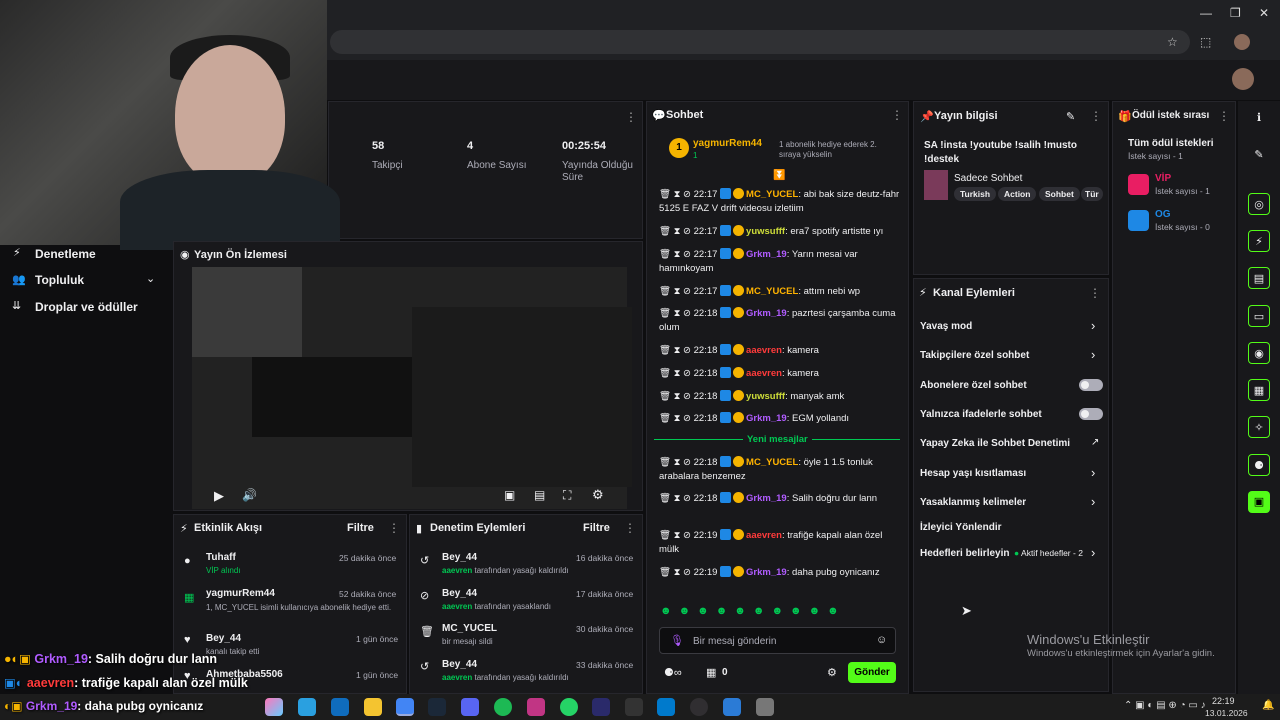  What do you see at coordinates (760, 42) in the screenshot?
I see `address-bar` at bounding box center [760, 42].